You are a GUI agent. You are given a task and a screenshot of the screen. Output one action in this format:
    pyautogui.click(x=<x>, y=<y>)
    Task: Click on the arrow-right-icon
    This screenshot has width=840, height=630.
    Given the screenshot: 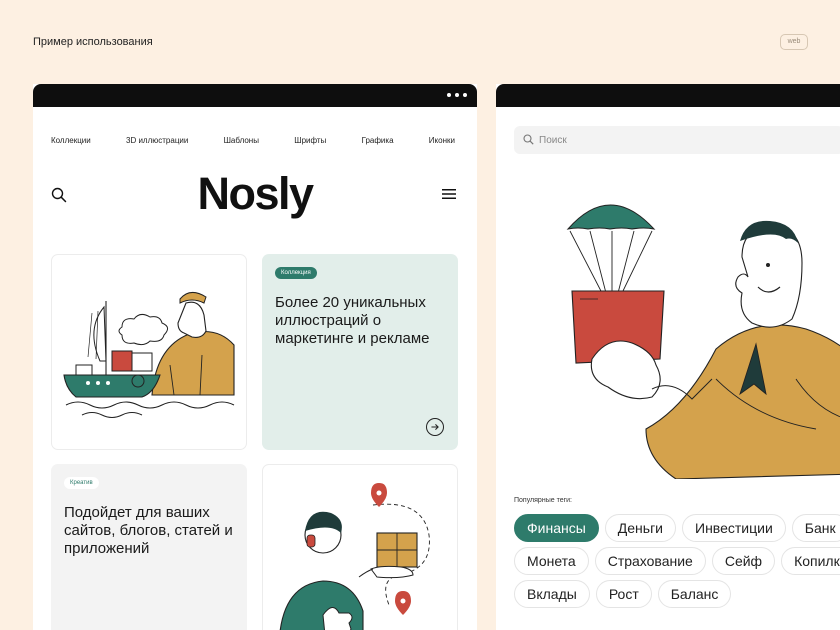 What is the action you would take?
    pyautogui.click(x=435, y=427)
    